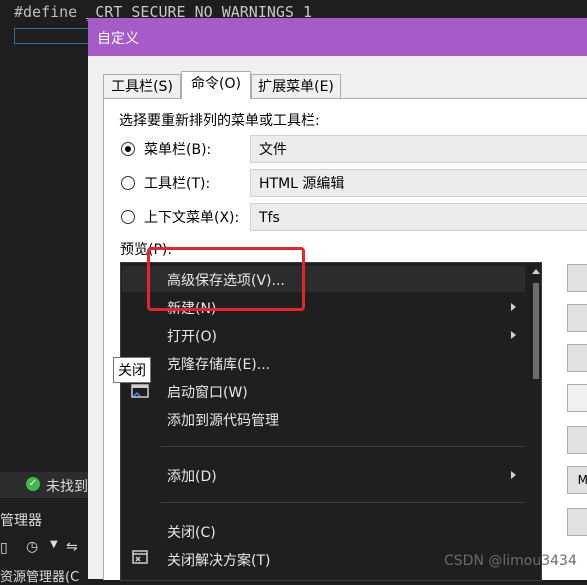 The width and height of the screenshot is (587, 585). Describe the element at coordinates (72, 547) in the screenshot. I see `swap-icon: ⇋` at that location.